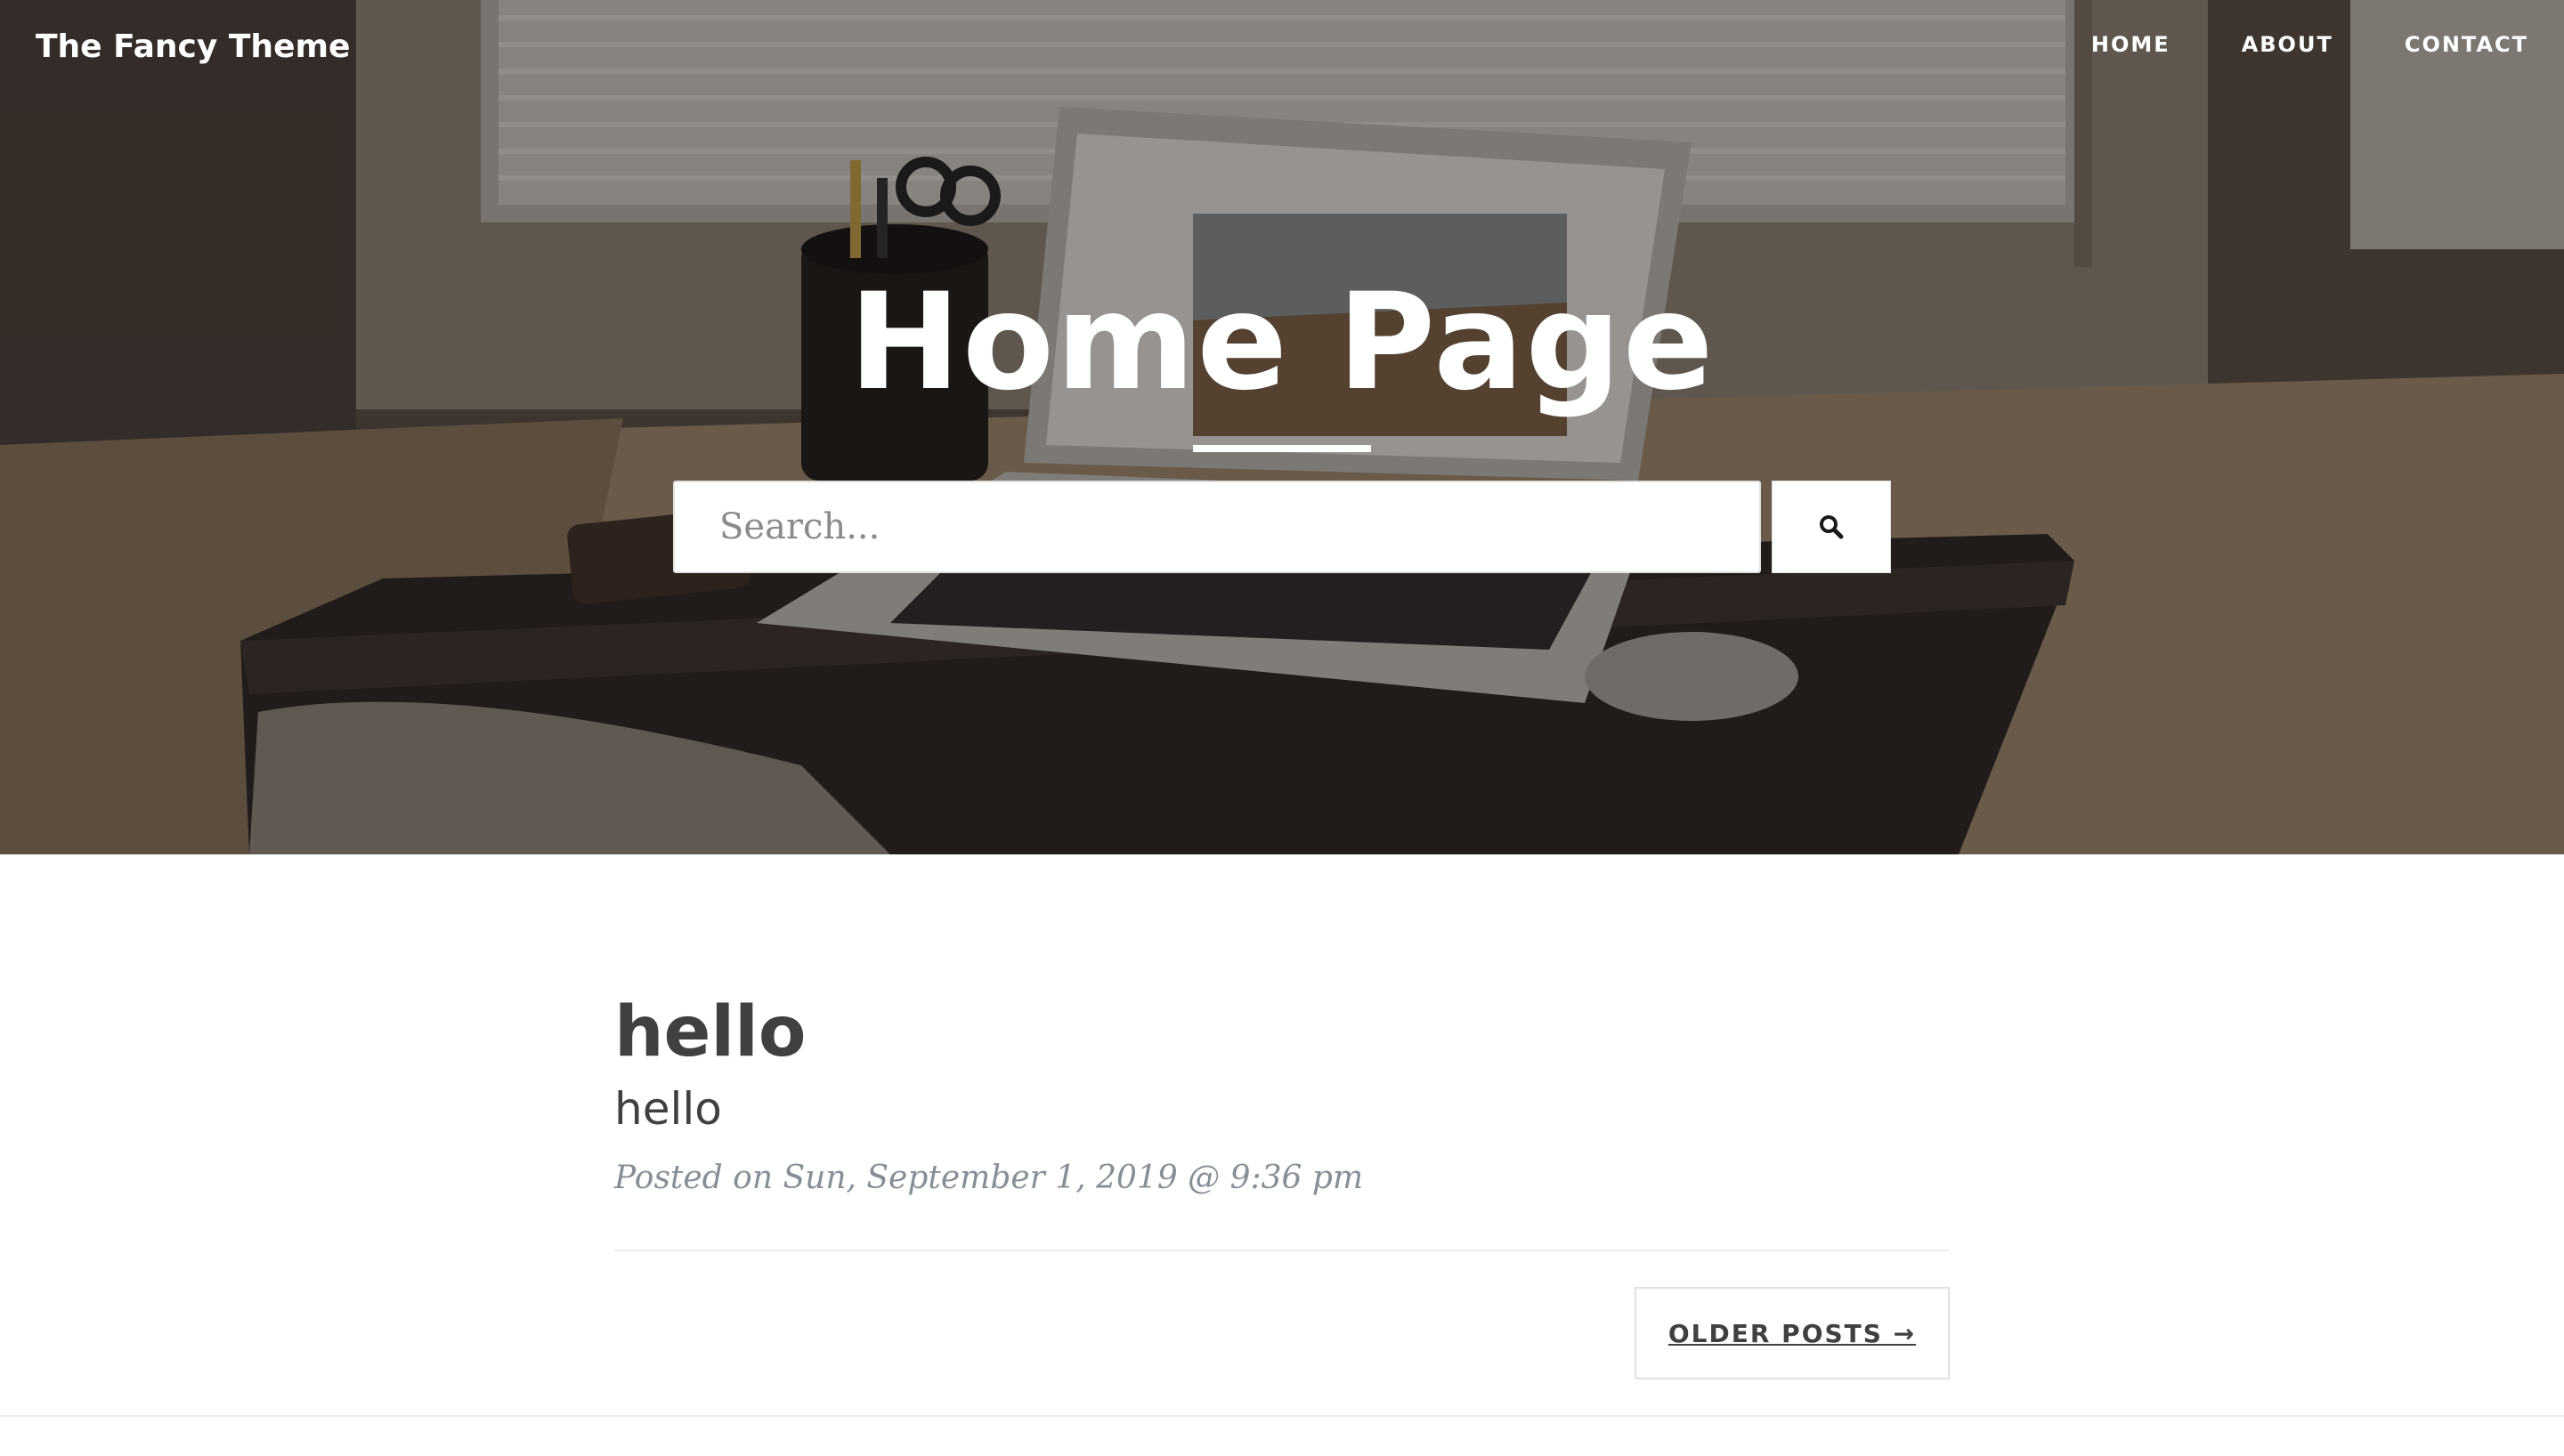  What do you see at coordinates (668, 1109) in the screenshot?
I see `post-subtitle: hello` at bounding box center [668, 1109].